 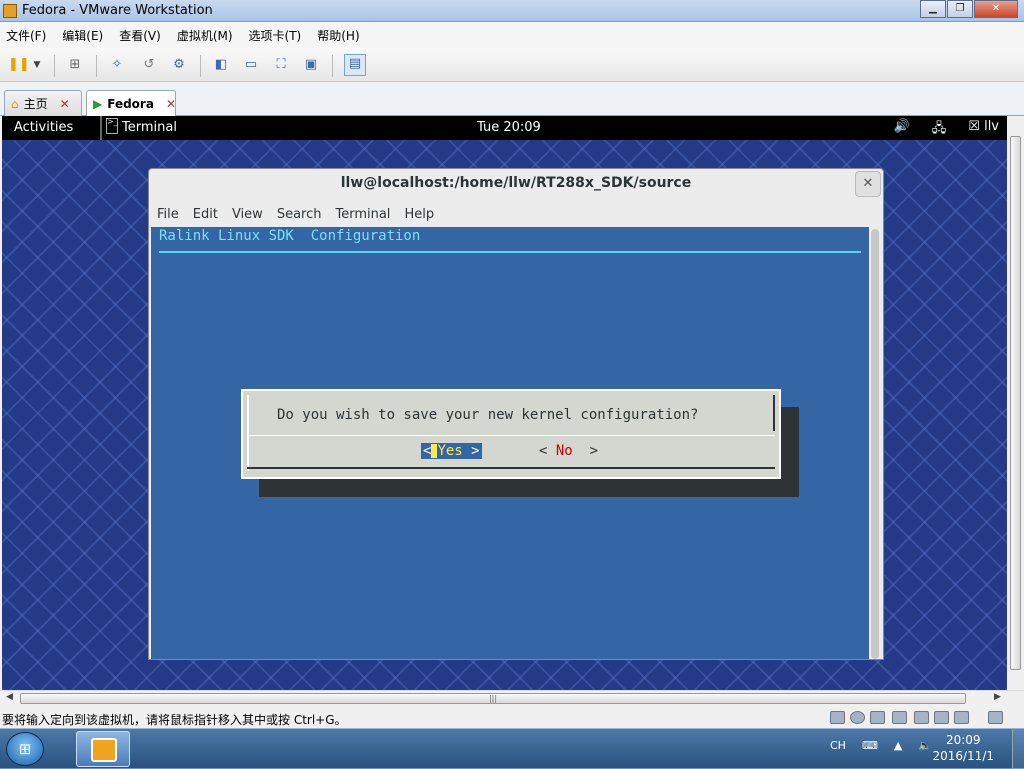 I want to click on app-menu-label: Terminal, so click(x=149, y=127).